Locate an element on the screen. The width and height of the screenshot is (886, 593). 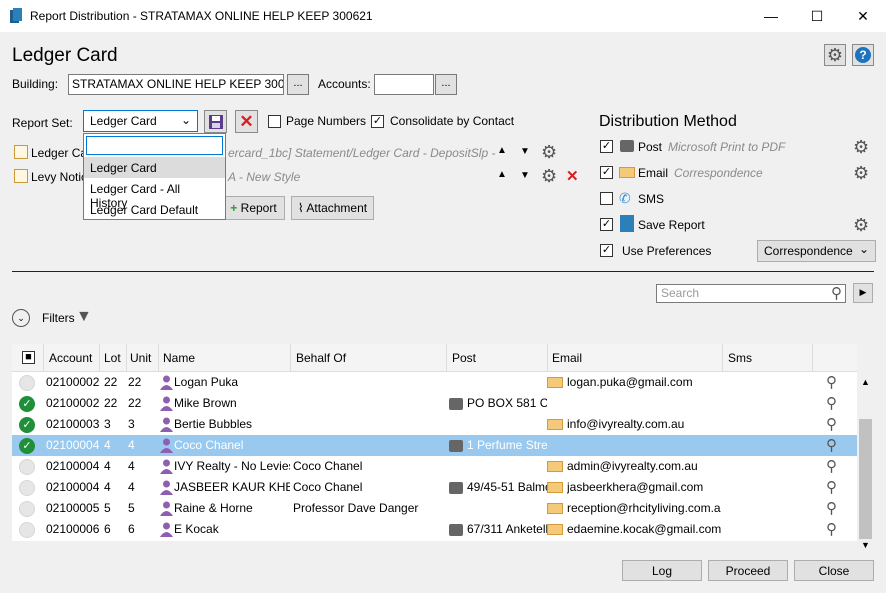
use-preferences-checkbox: ✓ is located at coordinates (606, 250).